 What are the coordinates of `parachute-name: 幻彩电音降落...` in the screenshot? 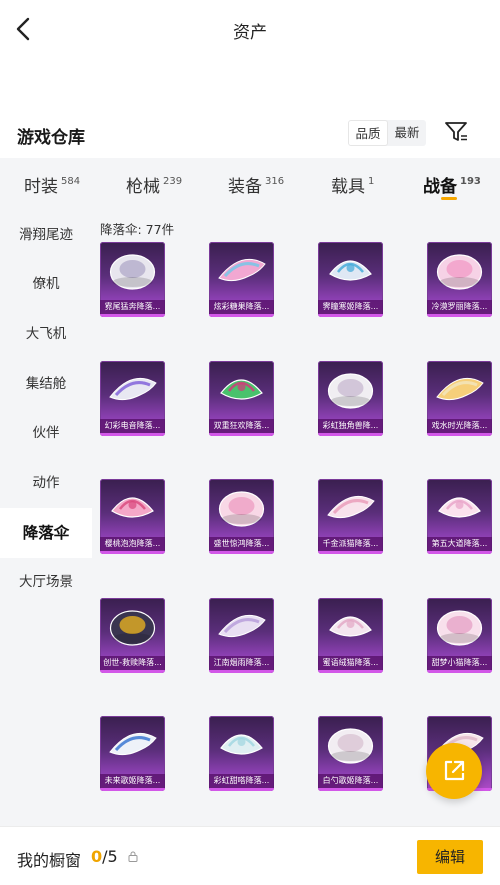 It's located at (132, 426).